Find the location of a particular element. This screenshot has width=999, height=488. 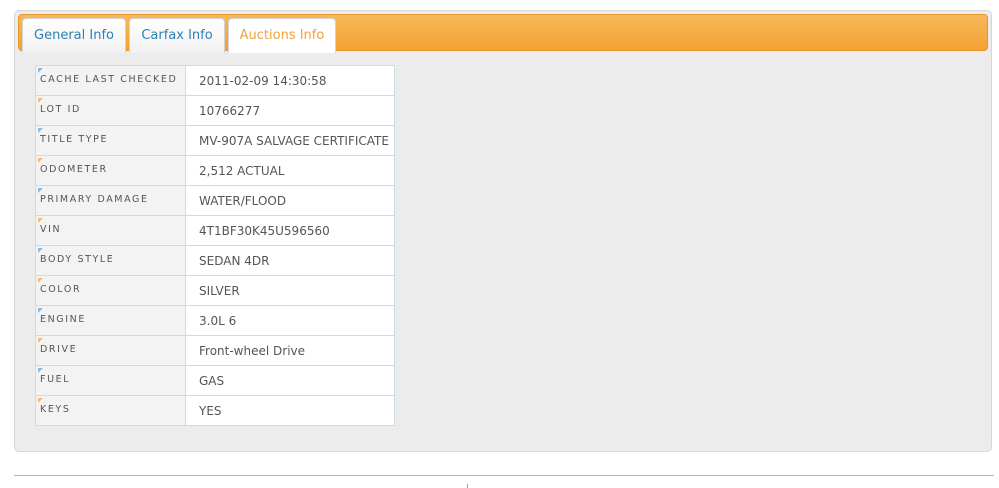

table-row: ENGINE 3.0L 6 is located at coordinates (215, 320).